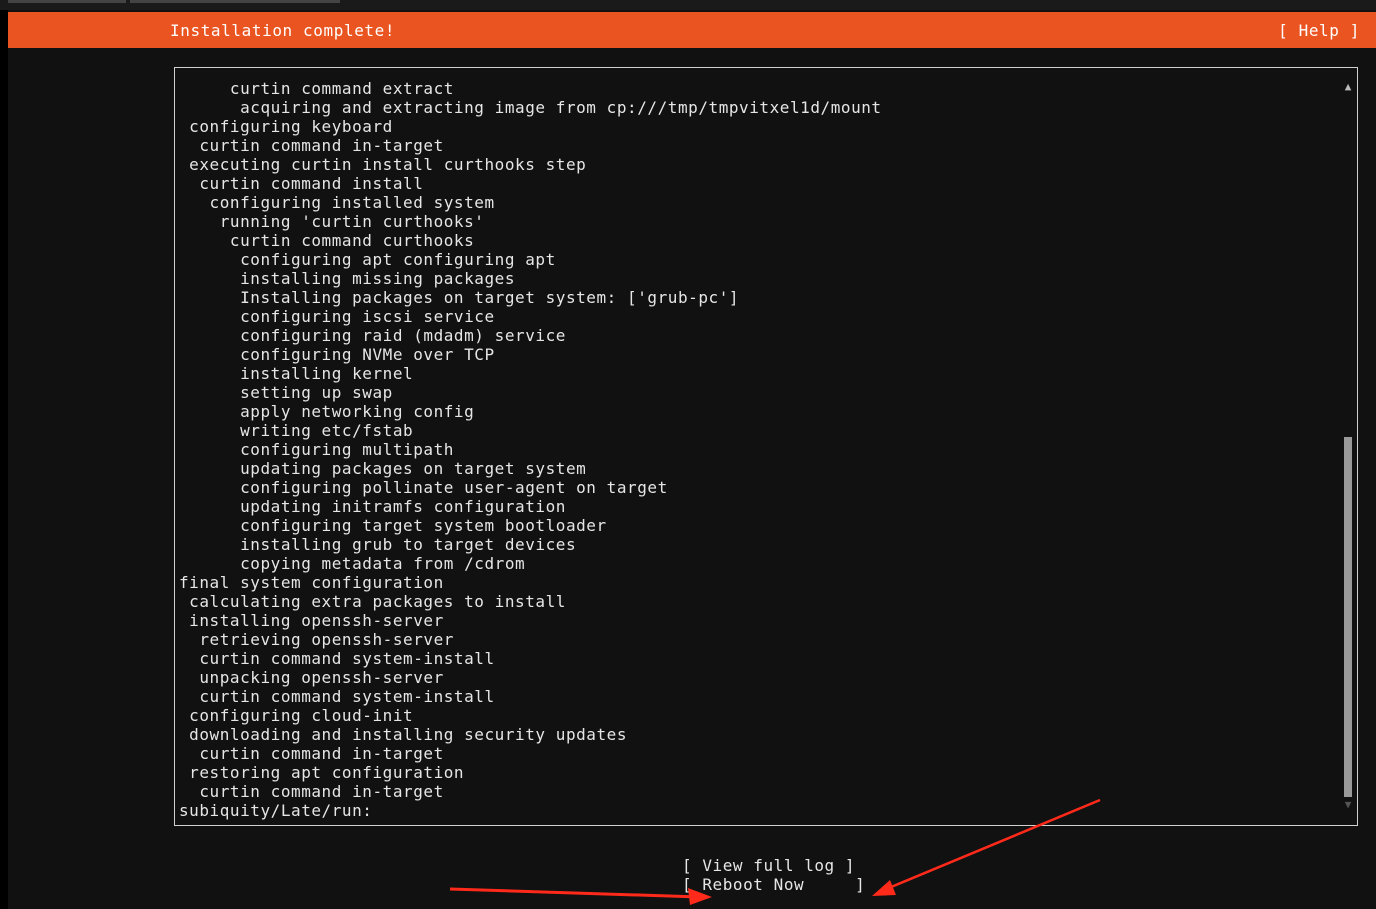  I want to click on log-line: apply networking config, so click(327, 411).